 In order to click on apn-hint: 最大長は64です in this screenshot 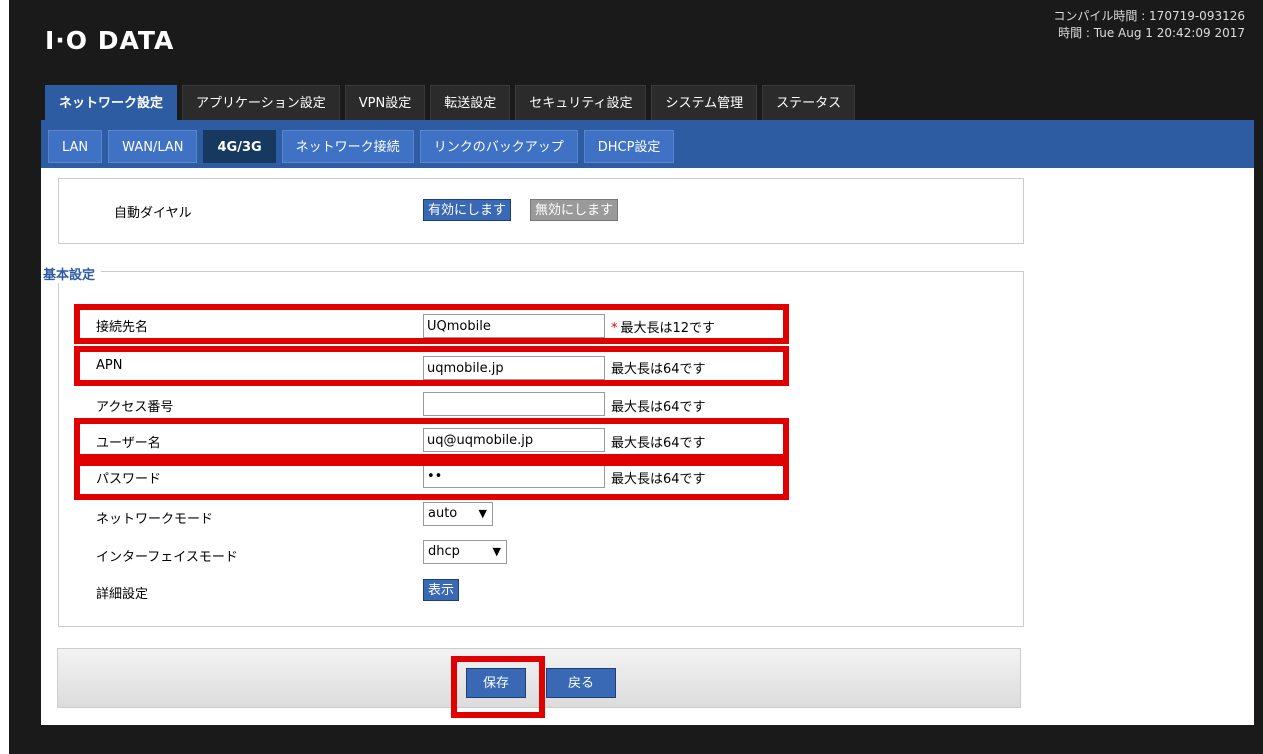, I will do `click(658, 369)`.